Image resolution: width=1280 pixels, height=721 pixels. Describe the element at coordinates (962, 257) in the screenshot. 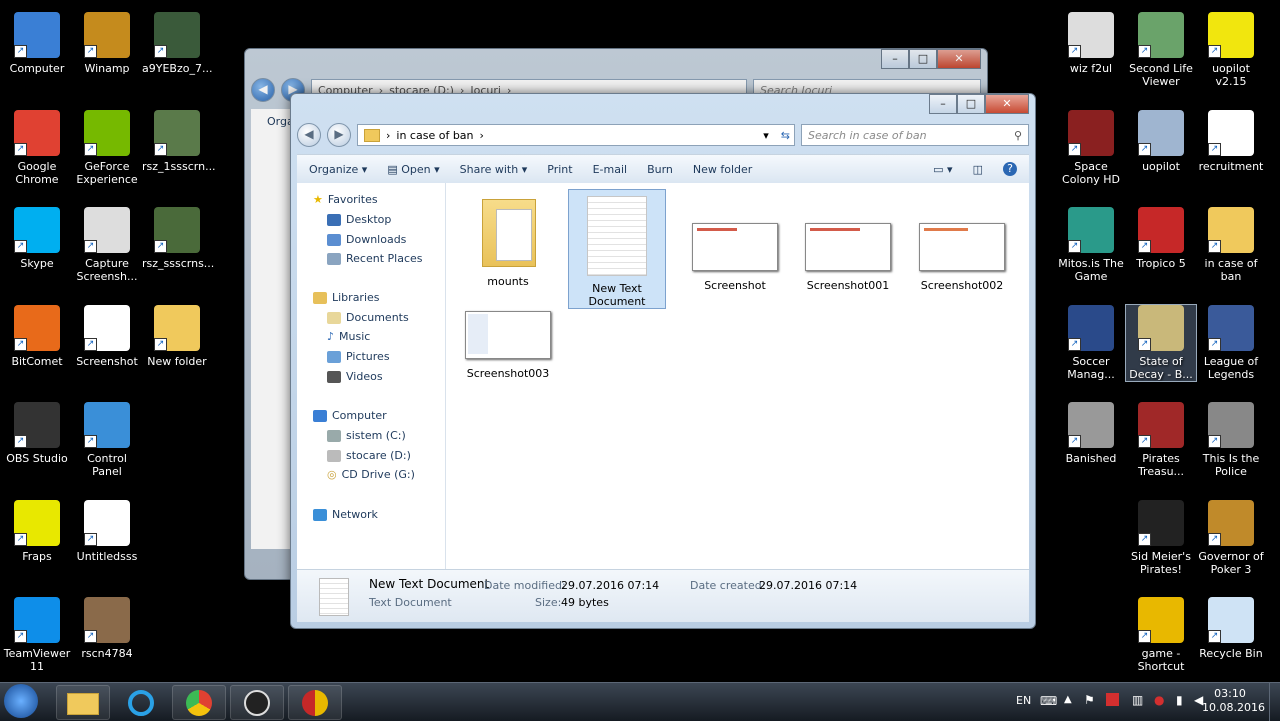

I see `file-item-screenshot002: Screenshot002` at that location.